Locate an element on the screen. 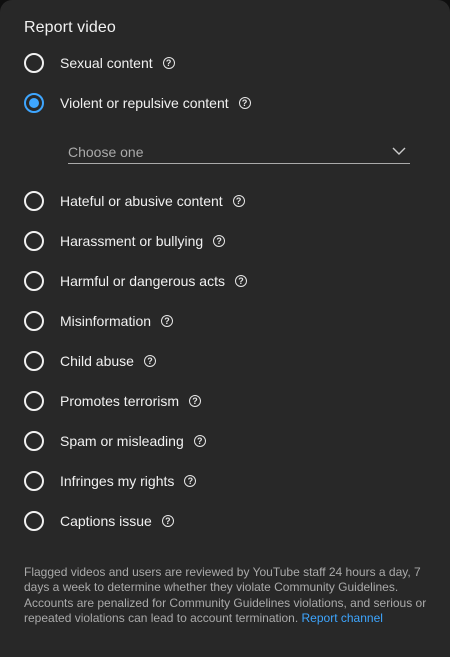 The width and height of the screenshot is (450, 657). option-harmful-acts: Harmful or dangerous acts ? is located at coordinates (135, 281).